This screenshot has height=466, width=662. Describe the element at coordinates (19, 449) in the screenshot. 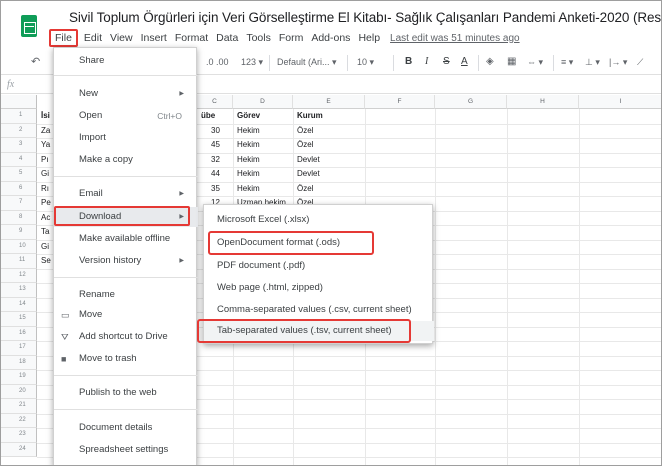

I see `row-header: 24` at that location.